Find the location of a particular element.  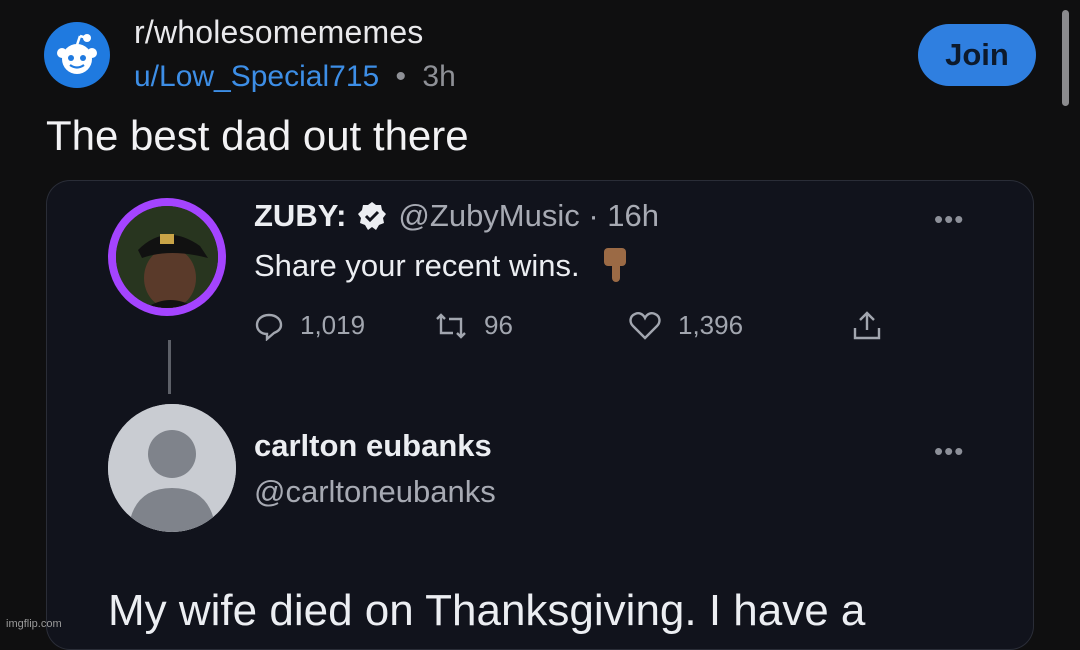

post-meta: u/Low_Special715 • 3h is located at coordinates (295, 77).